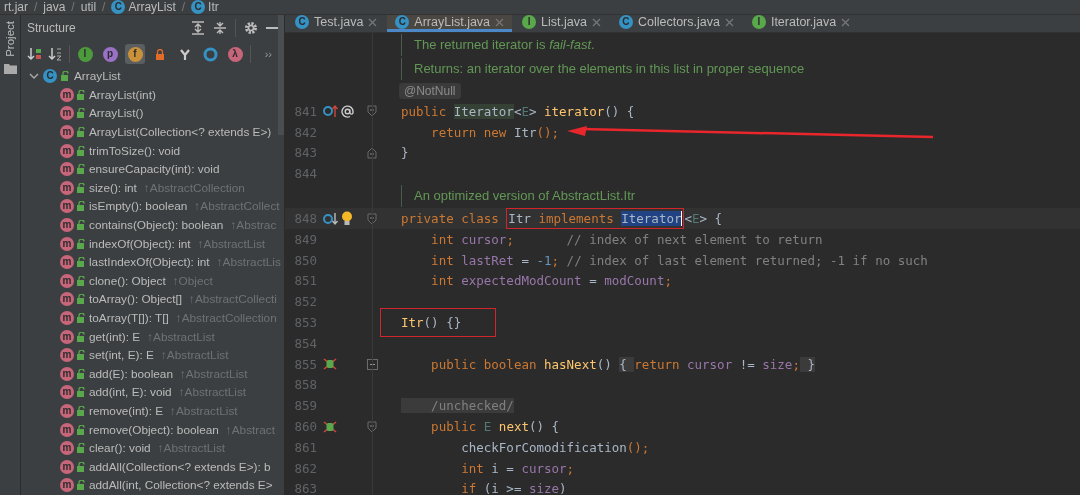 This screenshot has height=495, width=1080. I want to click on expand-fold-icon, so click(372, 364).